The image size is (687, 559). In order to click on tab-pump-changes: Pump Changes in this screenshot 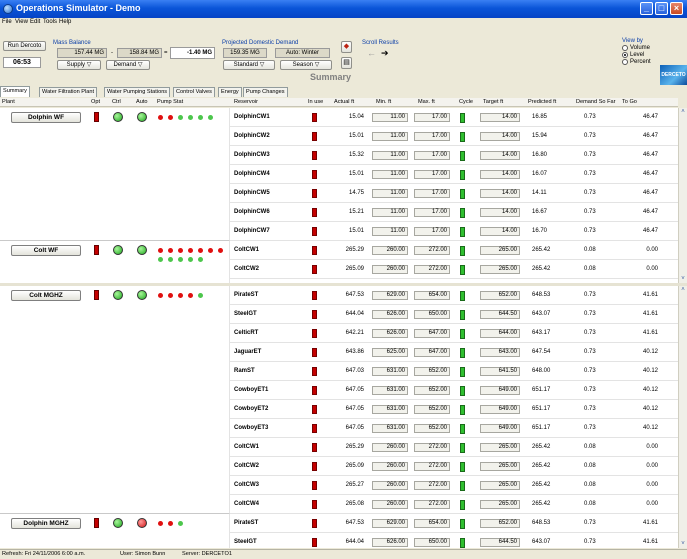, I will do `click(265, 92)`.